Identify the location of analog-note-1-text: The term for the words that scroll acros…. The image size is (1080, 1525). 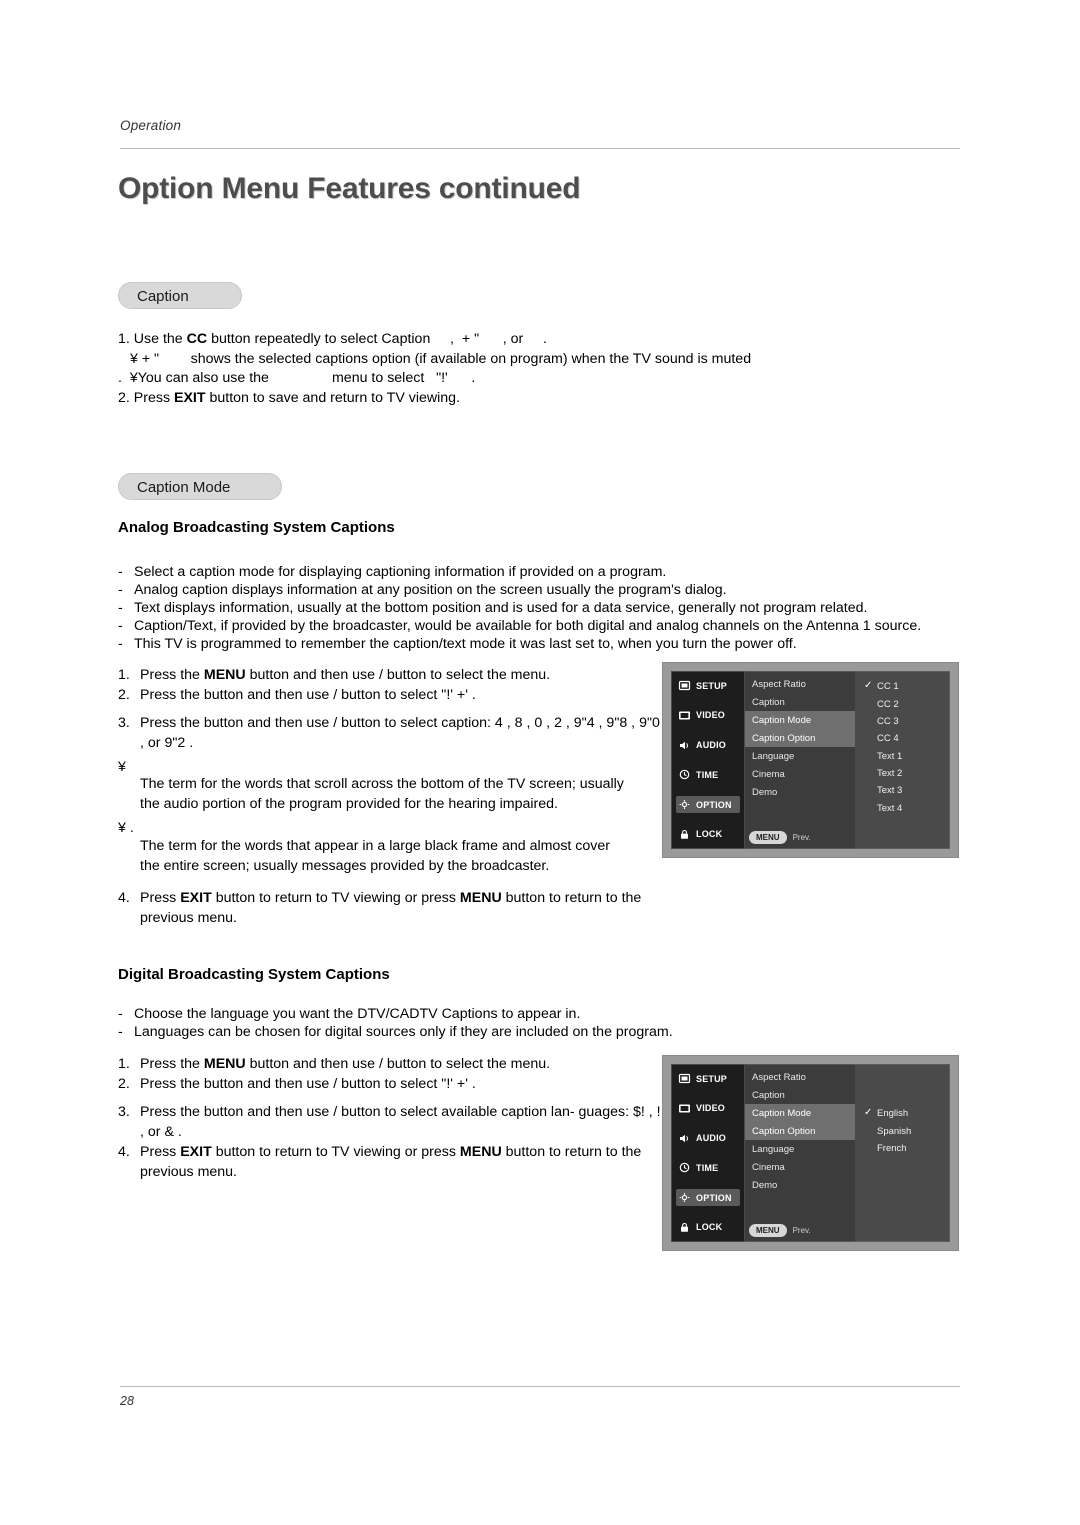
(382, 794).